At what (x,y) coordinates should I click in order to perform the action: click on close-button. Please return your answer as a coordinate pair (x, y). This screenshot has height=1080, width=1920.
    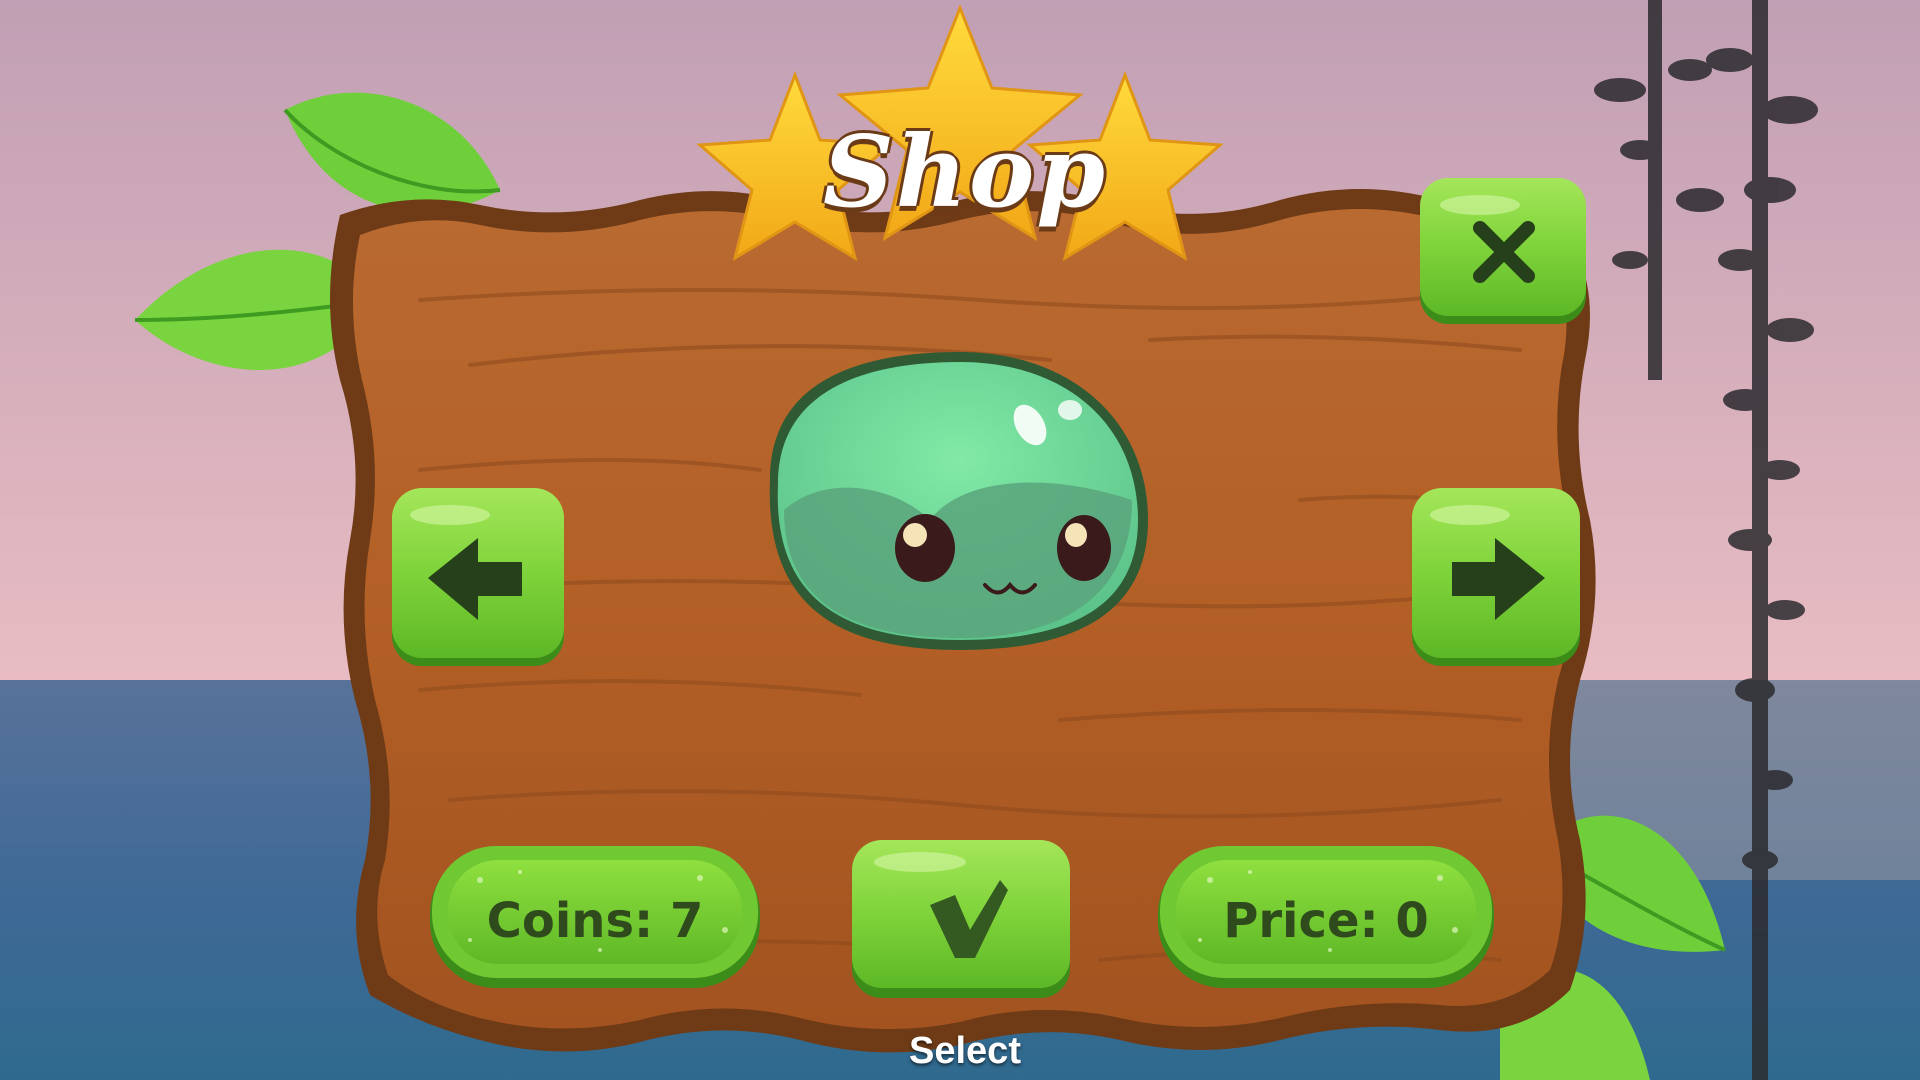
    Looking at the image, I should click on (1503, 251).